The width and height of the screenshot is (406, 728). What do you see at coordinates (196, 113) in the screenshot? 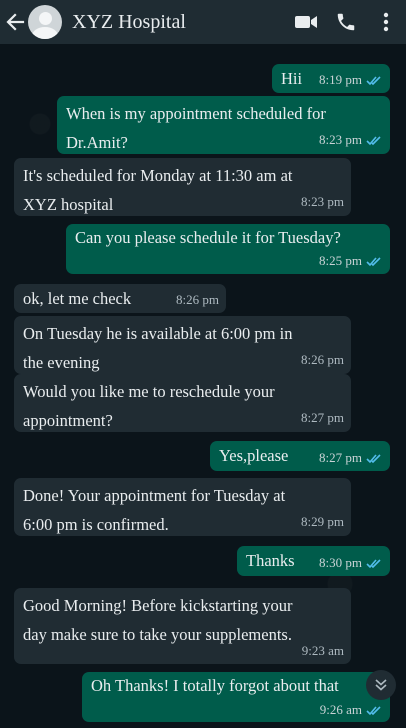
I see `message-text-line: When is my appointment scheduled for` at bounding box center [196, 113].